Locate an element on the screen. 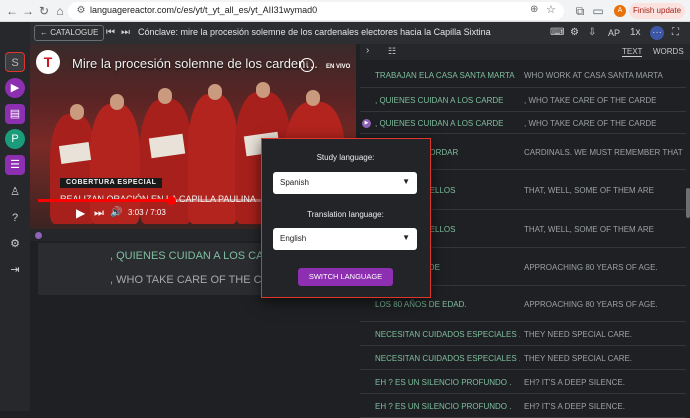 Image resolution: width=690 pixels, height=418 pixels. profile-avatar: A is located at coordinates (620, 11).